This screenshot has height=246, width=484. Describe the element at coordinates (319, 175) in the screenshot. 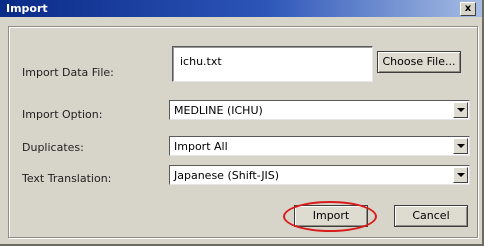

I see `text-translation-select: Japanese (Shift-JIS)` at that location.